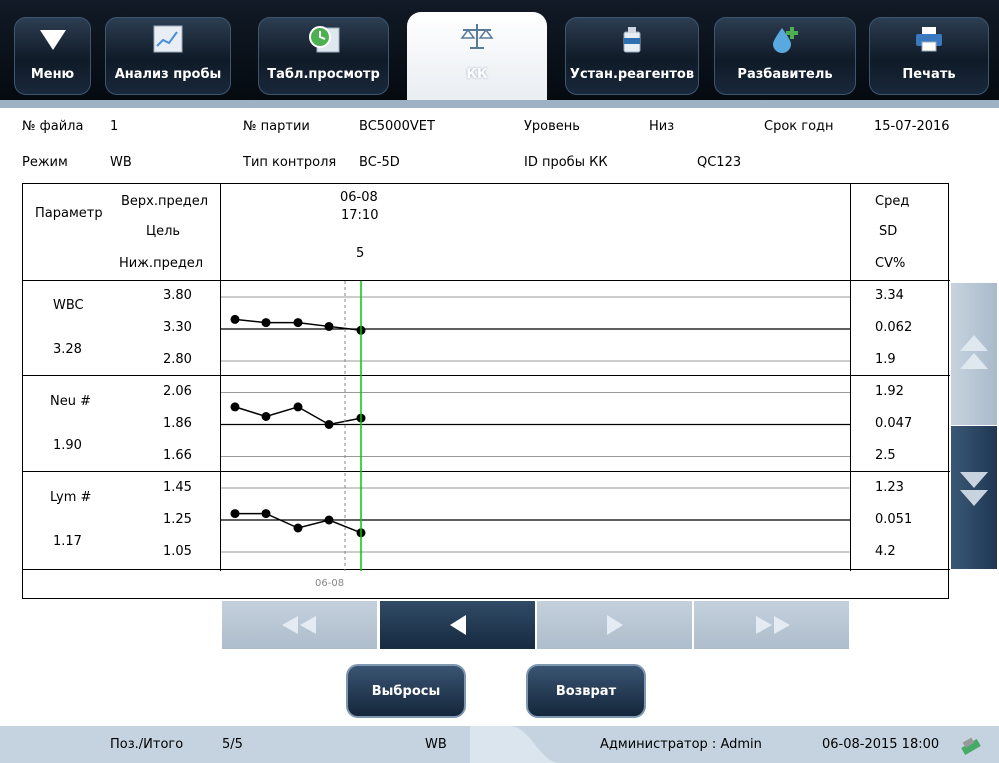 Image resolution: width=999 pixels, height=763 pixels. I want to click on clock-table-icon, so click(323, 39).